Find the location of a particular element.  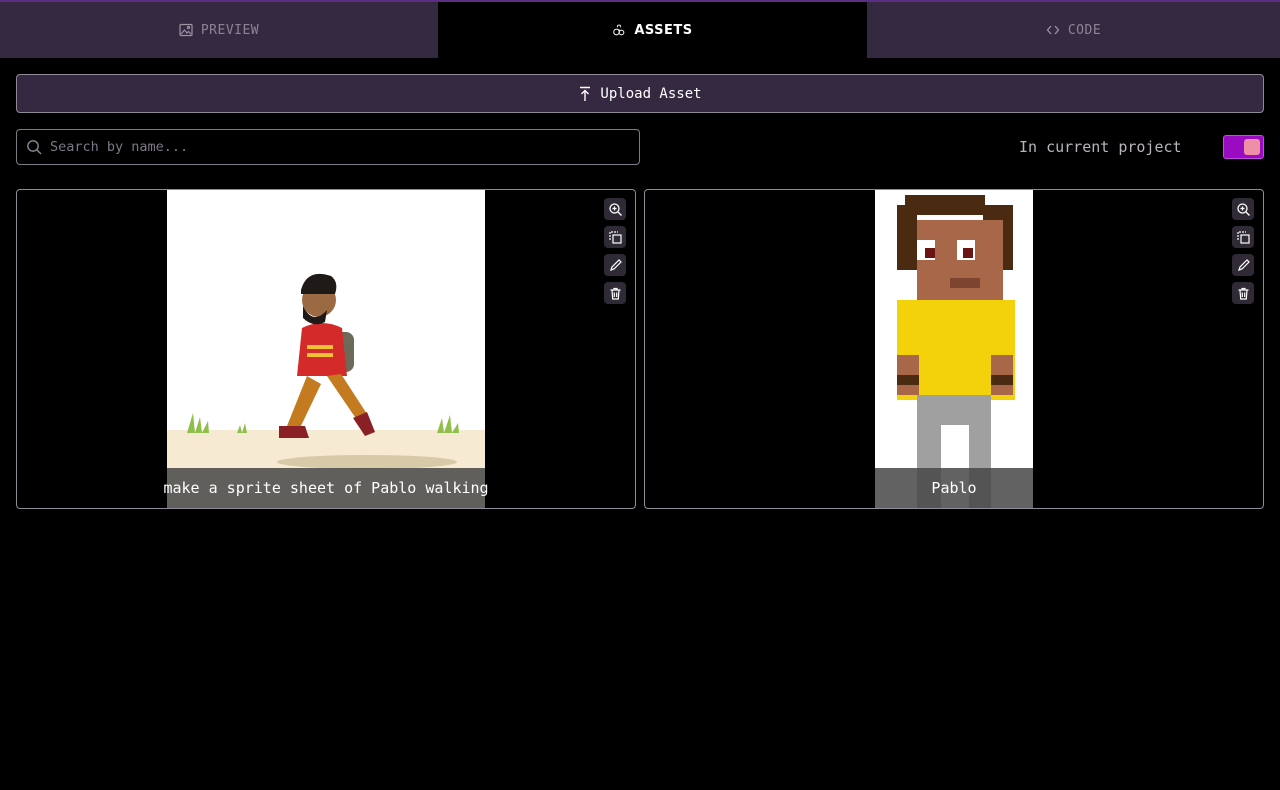

tab-preview-label: PREVIEW is located at coordinates (230, 30).